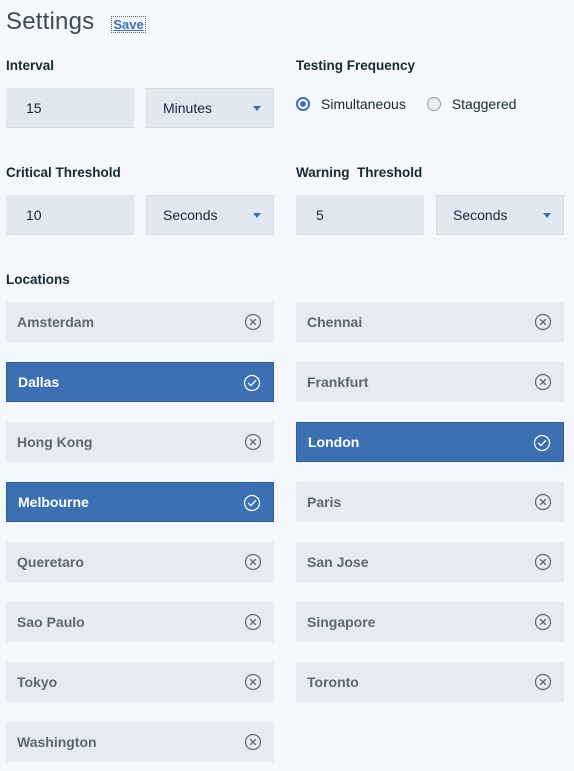 This screenshot has height=771, width=574. Describe the element at coordinates (430, 682) in the screenshot. I see `location-tile-toronto: Toronto` at that location.